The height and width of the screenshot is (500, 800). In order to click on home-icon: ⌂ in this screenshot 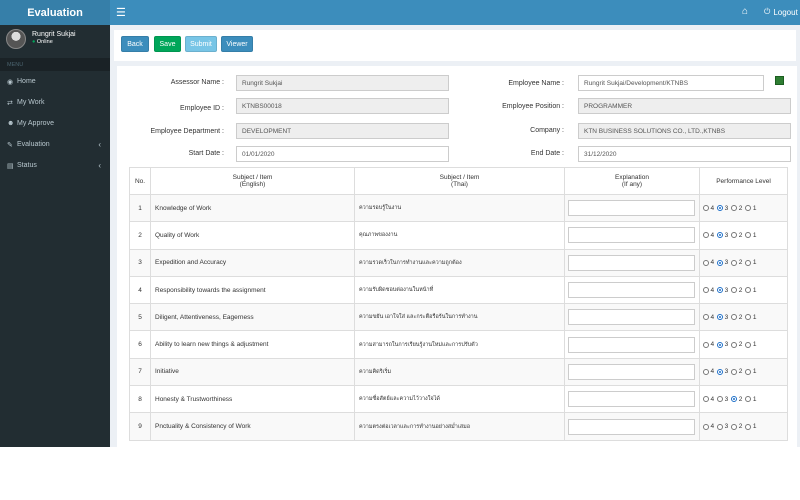, I will do `click(745, 11)`.